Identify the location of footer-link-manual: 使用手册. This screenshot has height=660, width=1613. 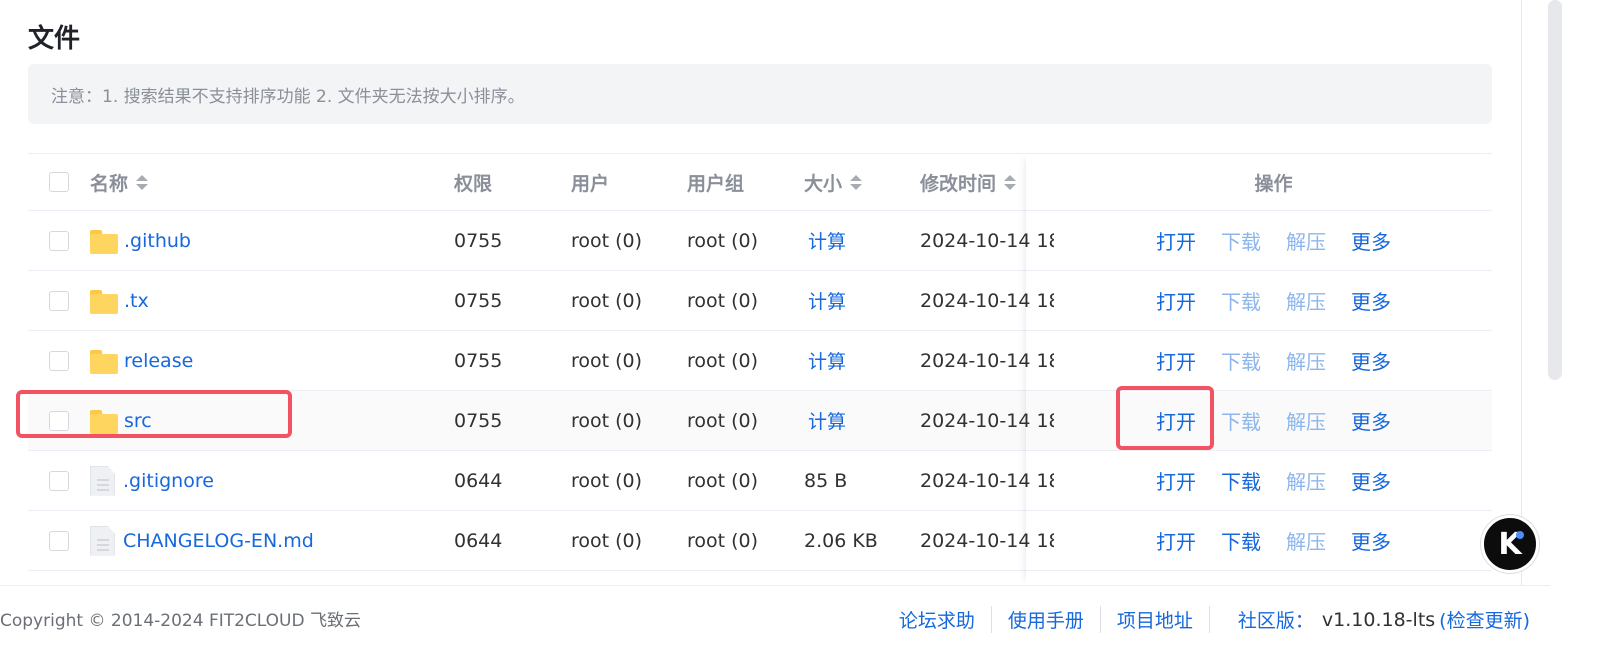
(1046, 619).